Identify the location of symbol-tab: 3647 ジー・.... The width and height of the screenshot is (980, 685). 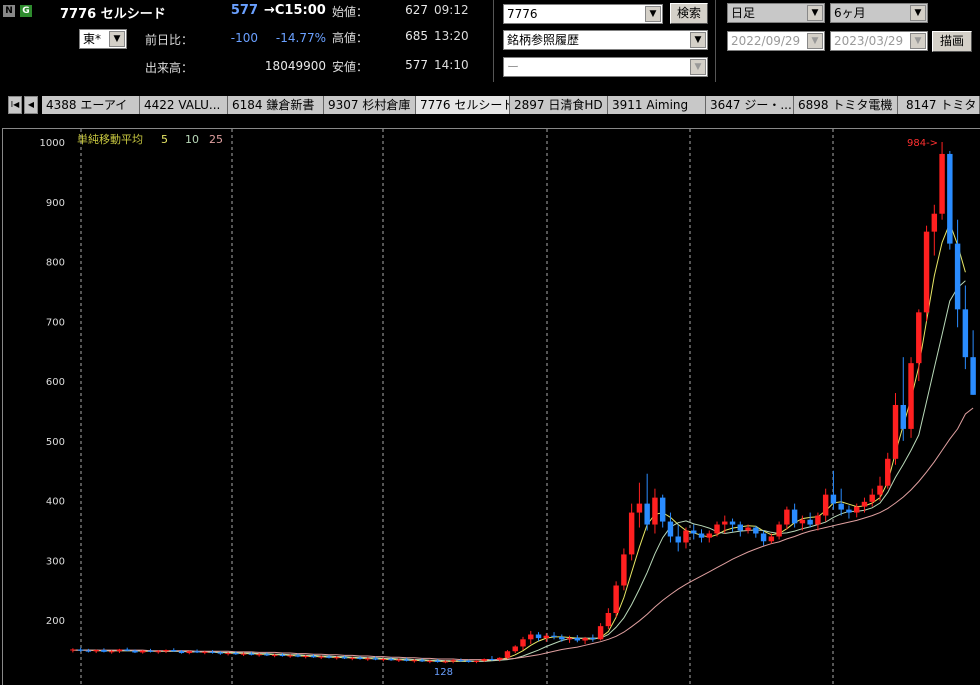
(750, 105).